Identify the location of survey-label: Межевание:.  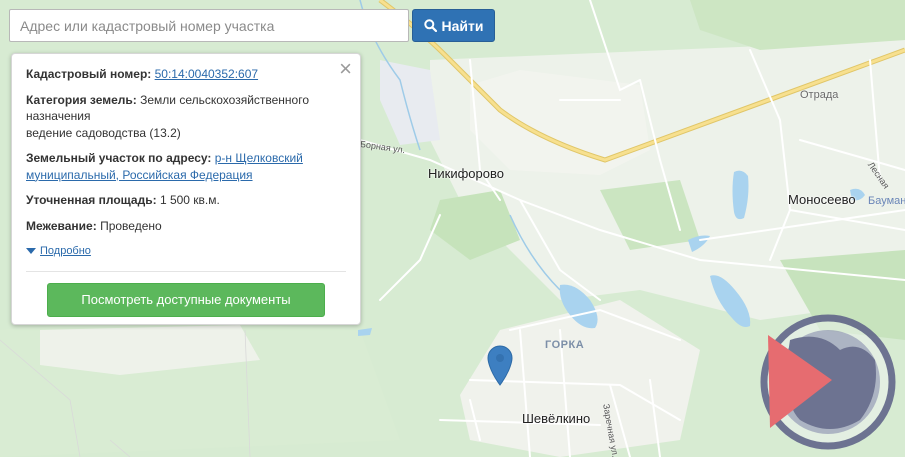
(61, 225).